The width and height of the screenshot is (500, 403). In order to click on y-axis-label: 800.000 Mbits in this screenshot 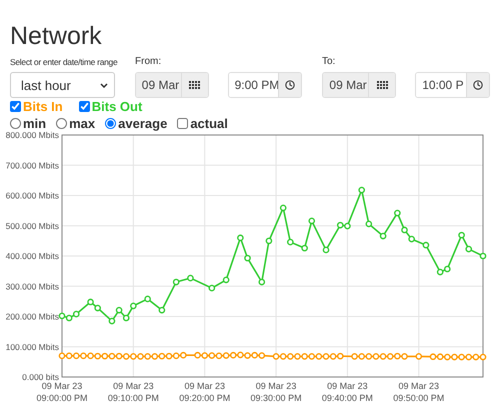, I will do `click(32, 135)`.